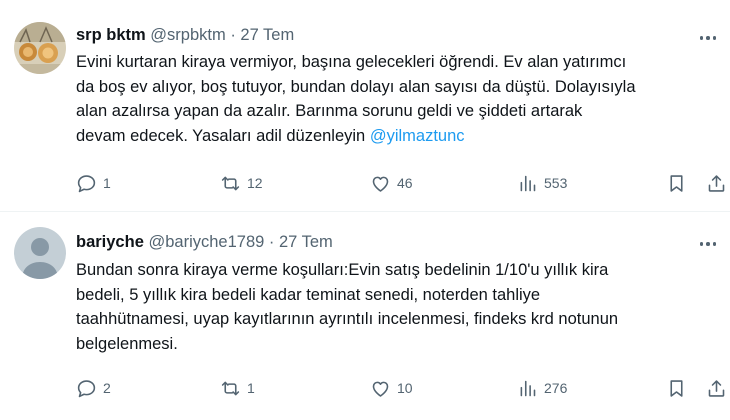  What do you see at coordinates (107, 388) in the screenshot?
I see `reply-count: 2` at bounding box center [107, 388].